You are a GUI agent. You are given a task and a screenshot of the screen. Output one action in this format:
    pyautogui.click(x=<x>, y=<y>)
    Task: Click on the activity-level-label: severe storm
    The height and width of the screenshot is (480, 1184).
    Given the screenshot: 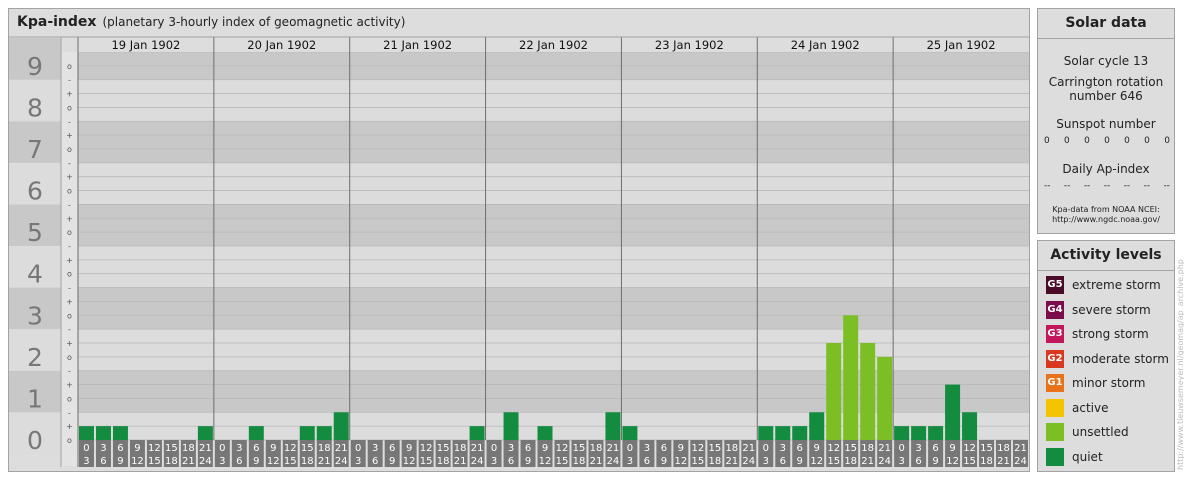 What is the action you would take?
    pyautogui.click(x=1111, y=309)
    